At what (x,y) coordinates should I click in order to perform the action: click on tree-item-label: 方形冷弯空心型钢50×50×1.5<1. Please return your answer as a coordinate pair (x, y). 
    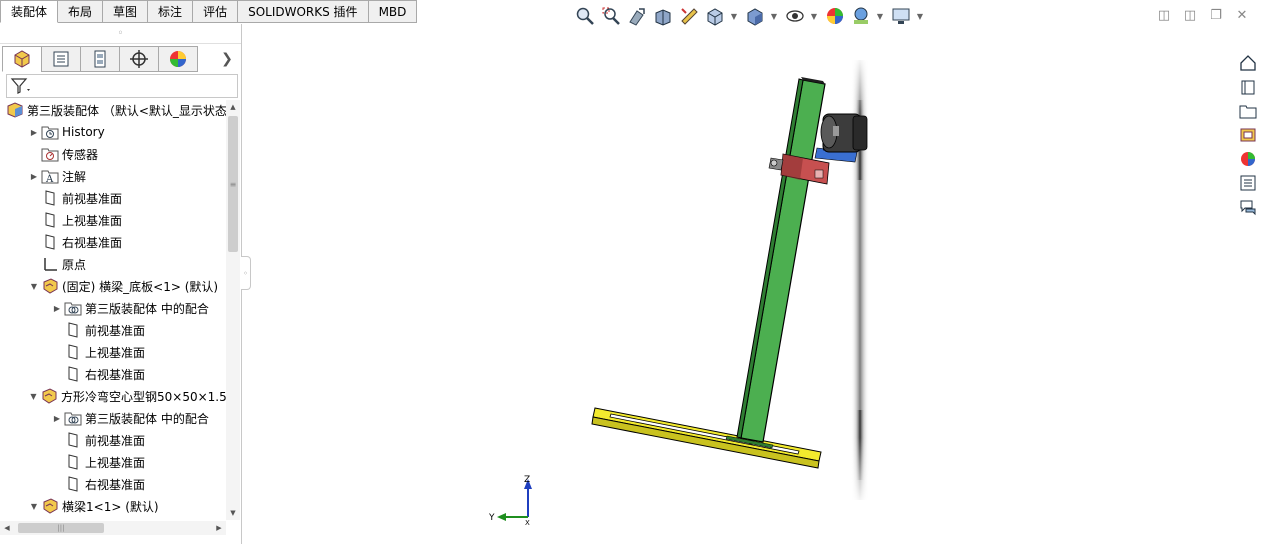
    Looking at the image, I should click on (143, 396).